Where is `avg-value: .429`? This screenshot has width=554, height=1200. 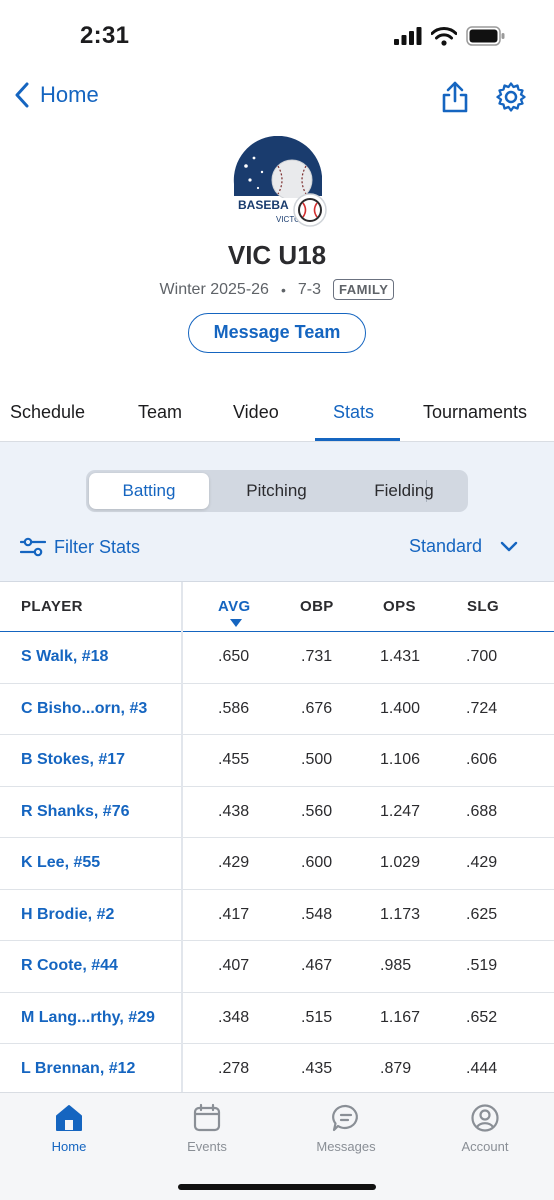
avg-value: .429 is located at coordinates (234, 862).